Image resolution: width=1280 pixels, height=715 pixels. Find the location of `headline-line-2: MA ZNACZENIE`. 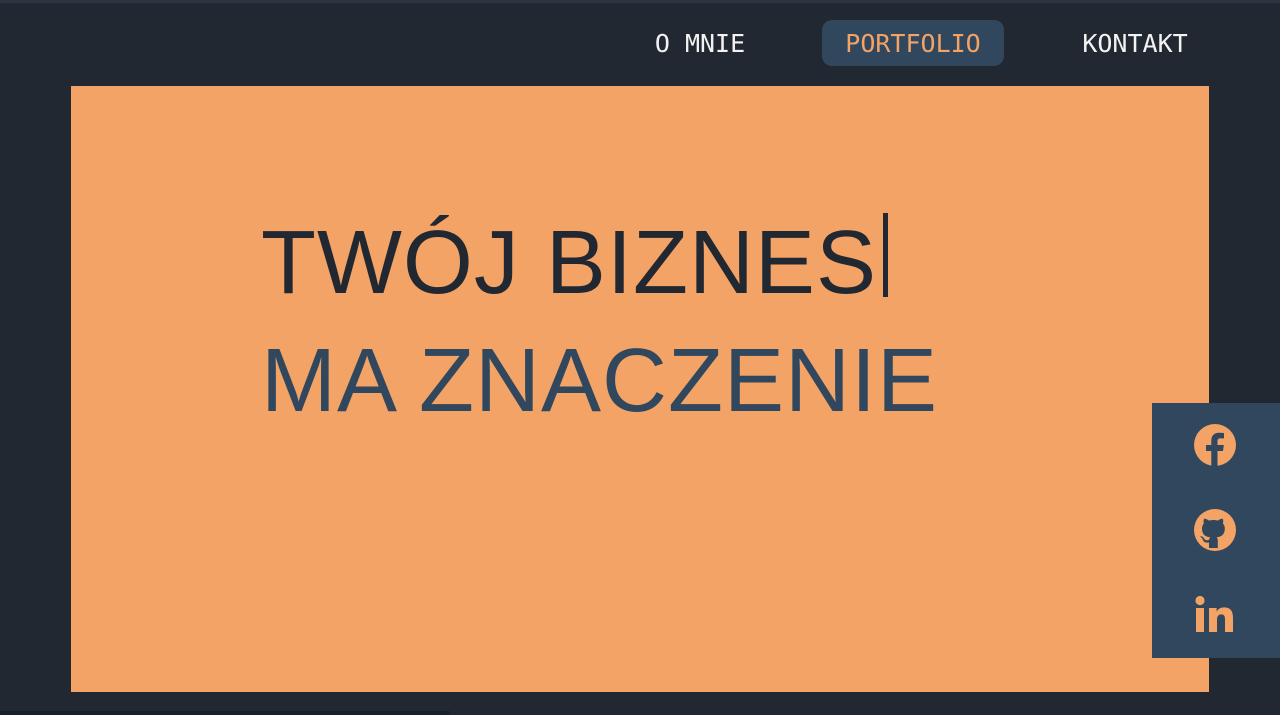

headline-line-2: MA ZNACZENIE is located at coordinates (600, 381).